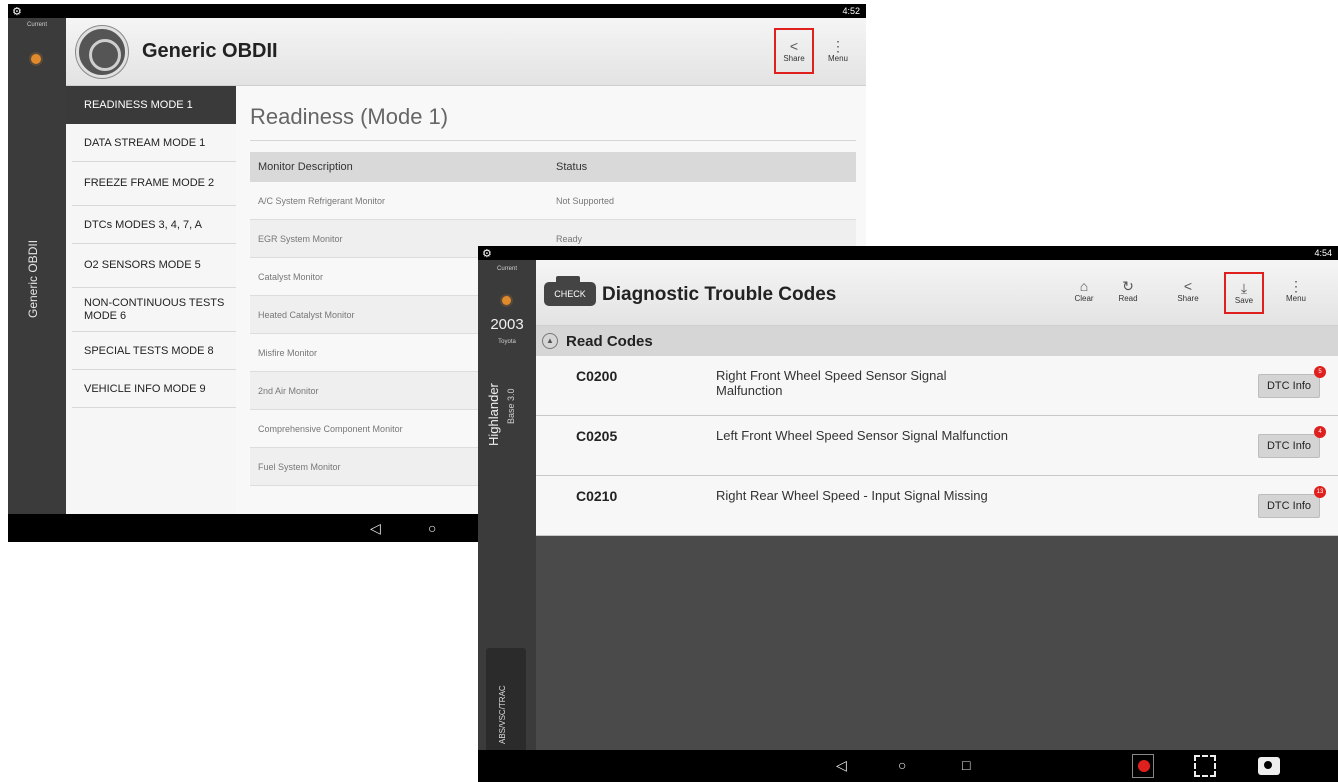 The height and width of the screenshot is (782, 1338). I want to click on column-header-monitor: Monitor Description, so click(305, 167).